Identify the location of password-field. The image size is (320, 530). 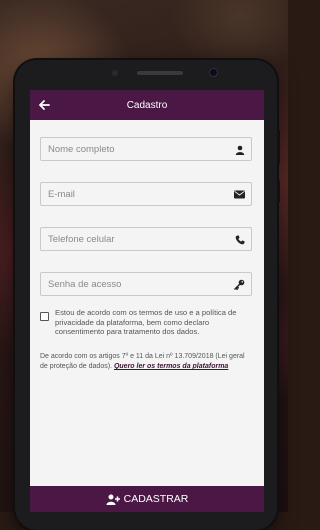
(146, 284).